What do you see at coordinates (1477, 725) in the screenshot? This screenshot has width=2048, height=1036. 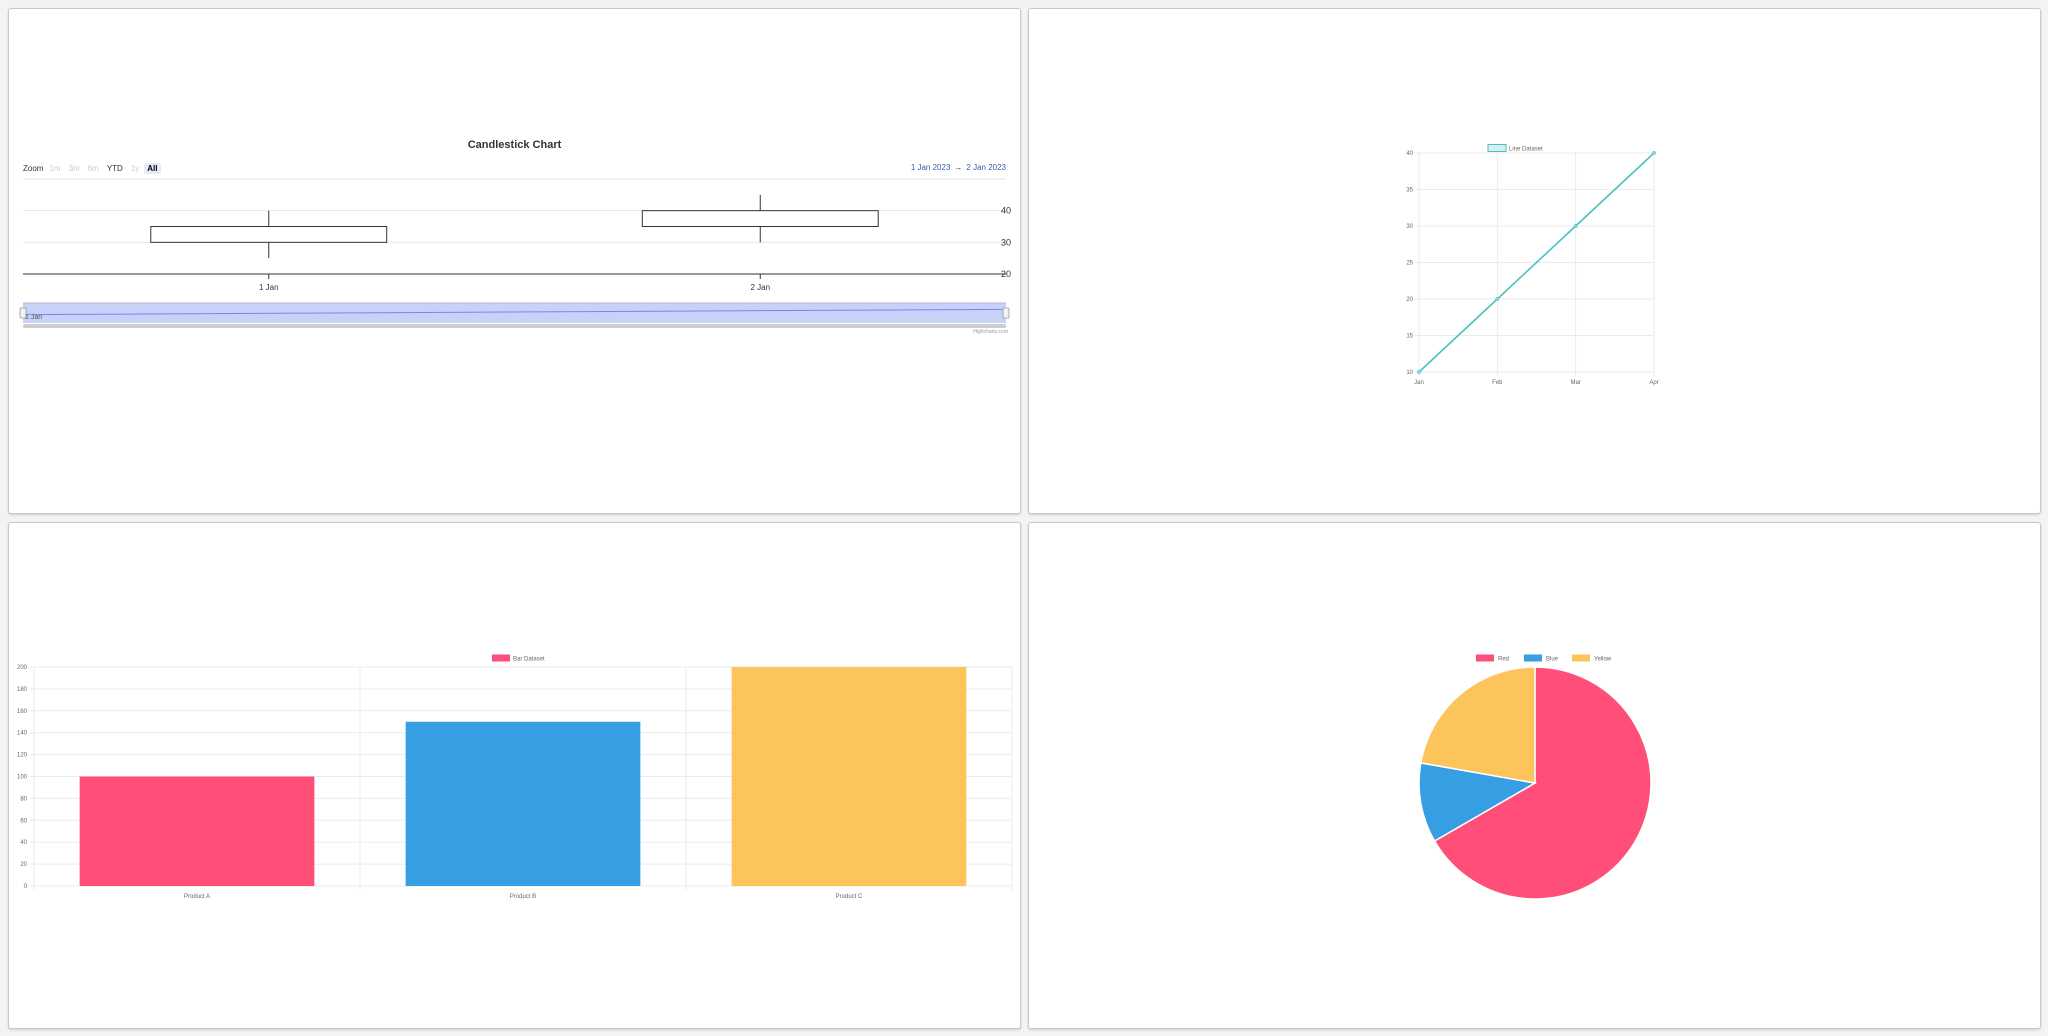 I see `pie-slice` at bounding box center [1477, 725].